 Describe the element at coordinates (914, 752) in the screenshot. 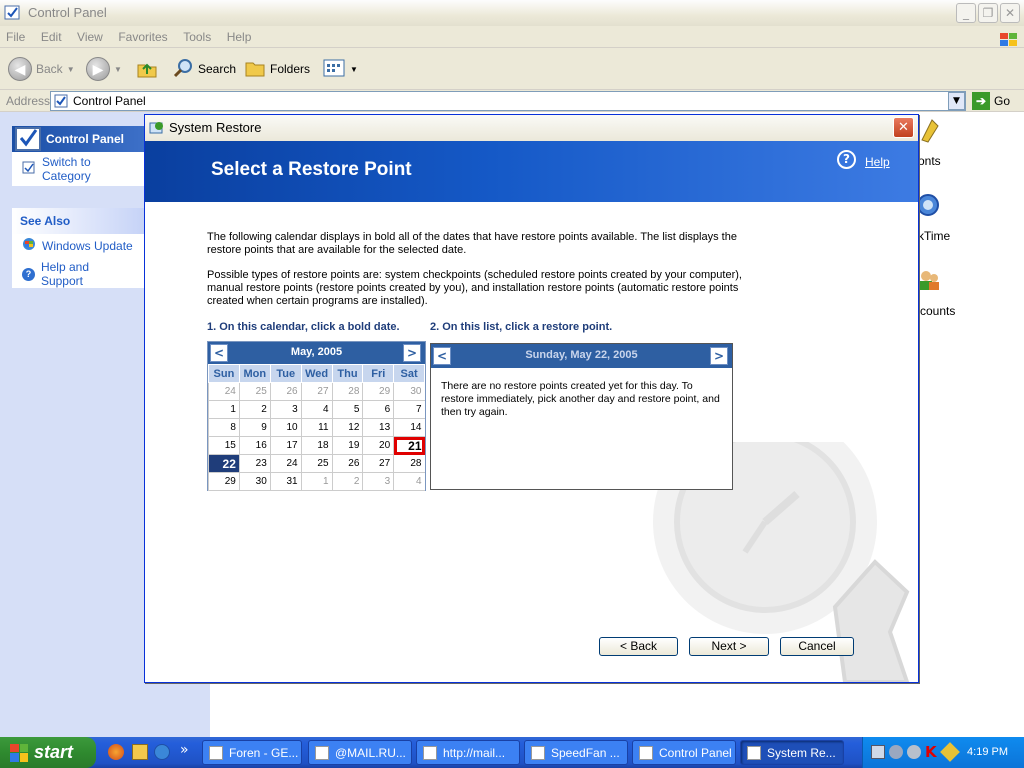

I see `volume-tray-icon` at that location.